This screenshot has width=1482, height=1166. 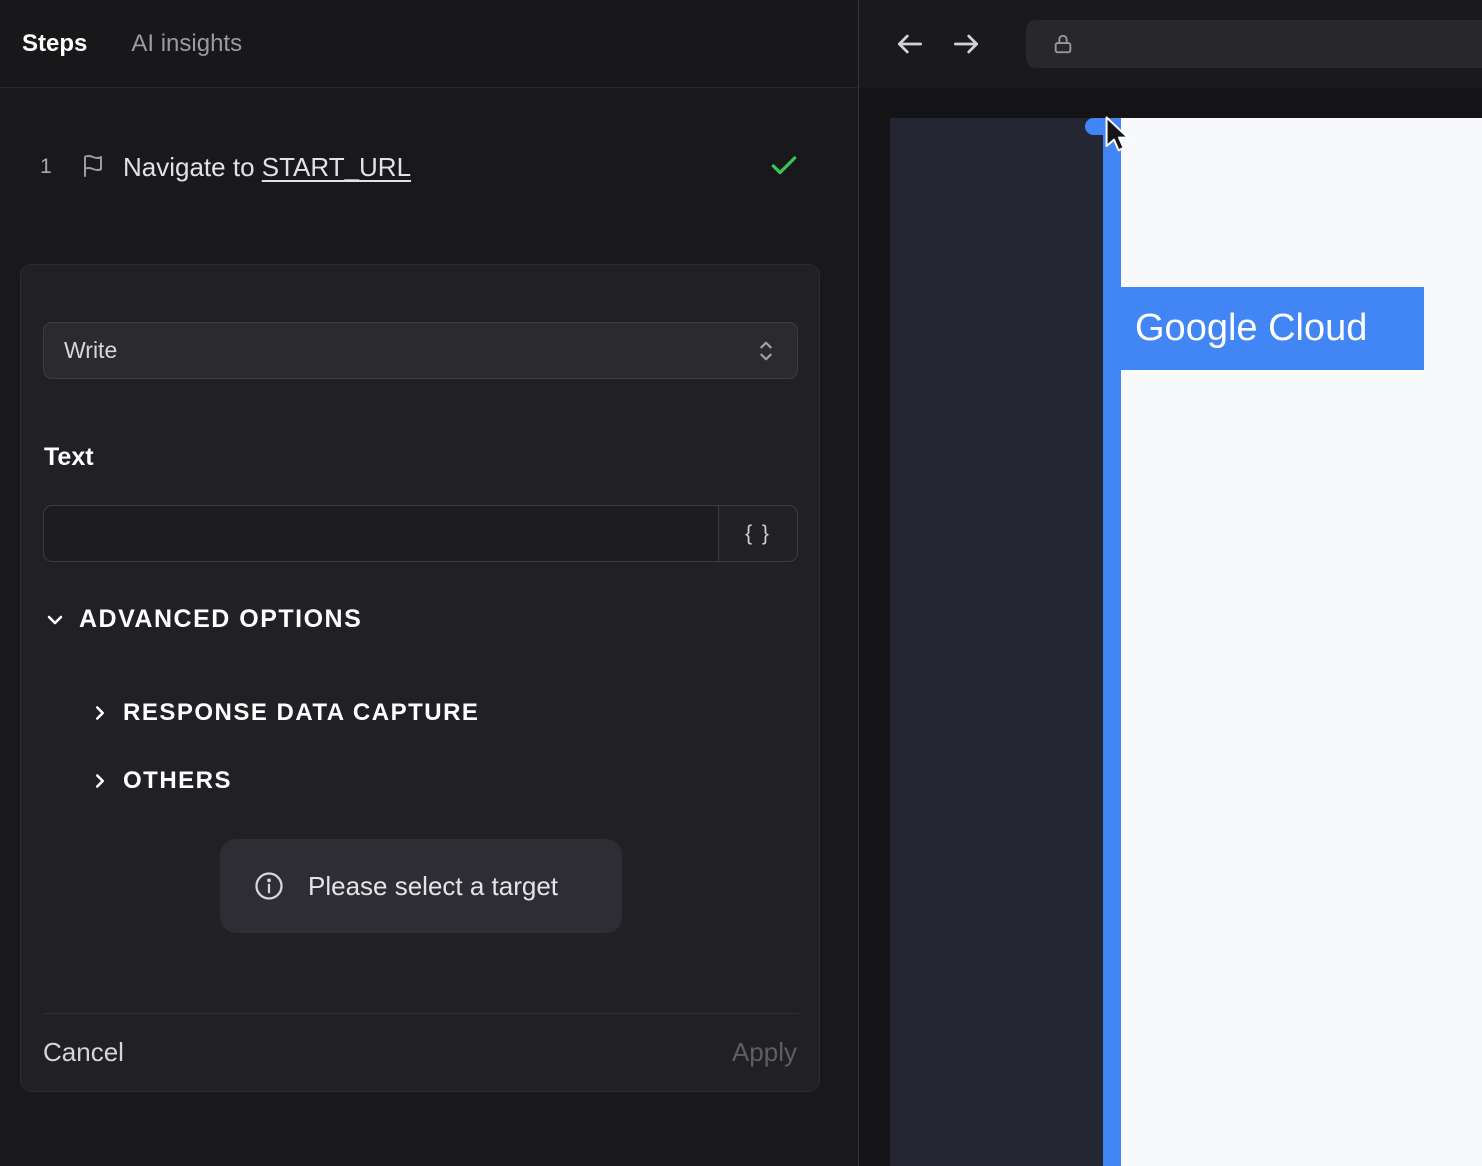 I want to click on info-icon, so click(x=269, y=886).